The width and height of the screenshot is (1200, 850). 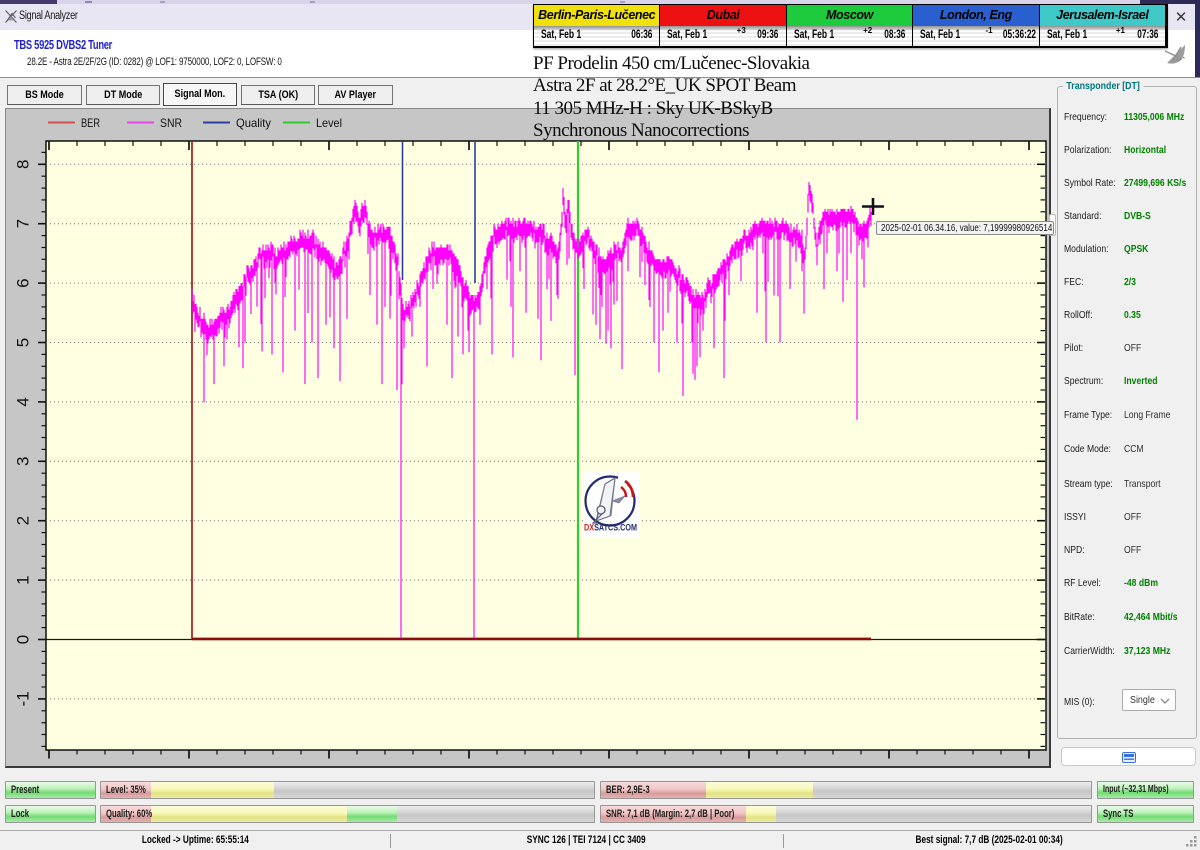 I want to click on svg-text: 1, so click(x=23, y=579).